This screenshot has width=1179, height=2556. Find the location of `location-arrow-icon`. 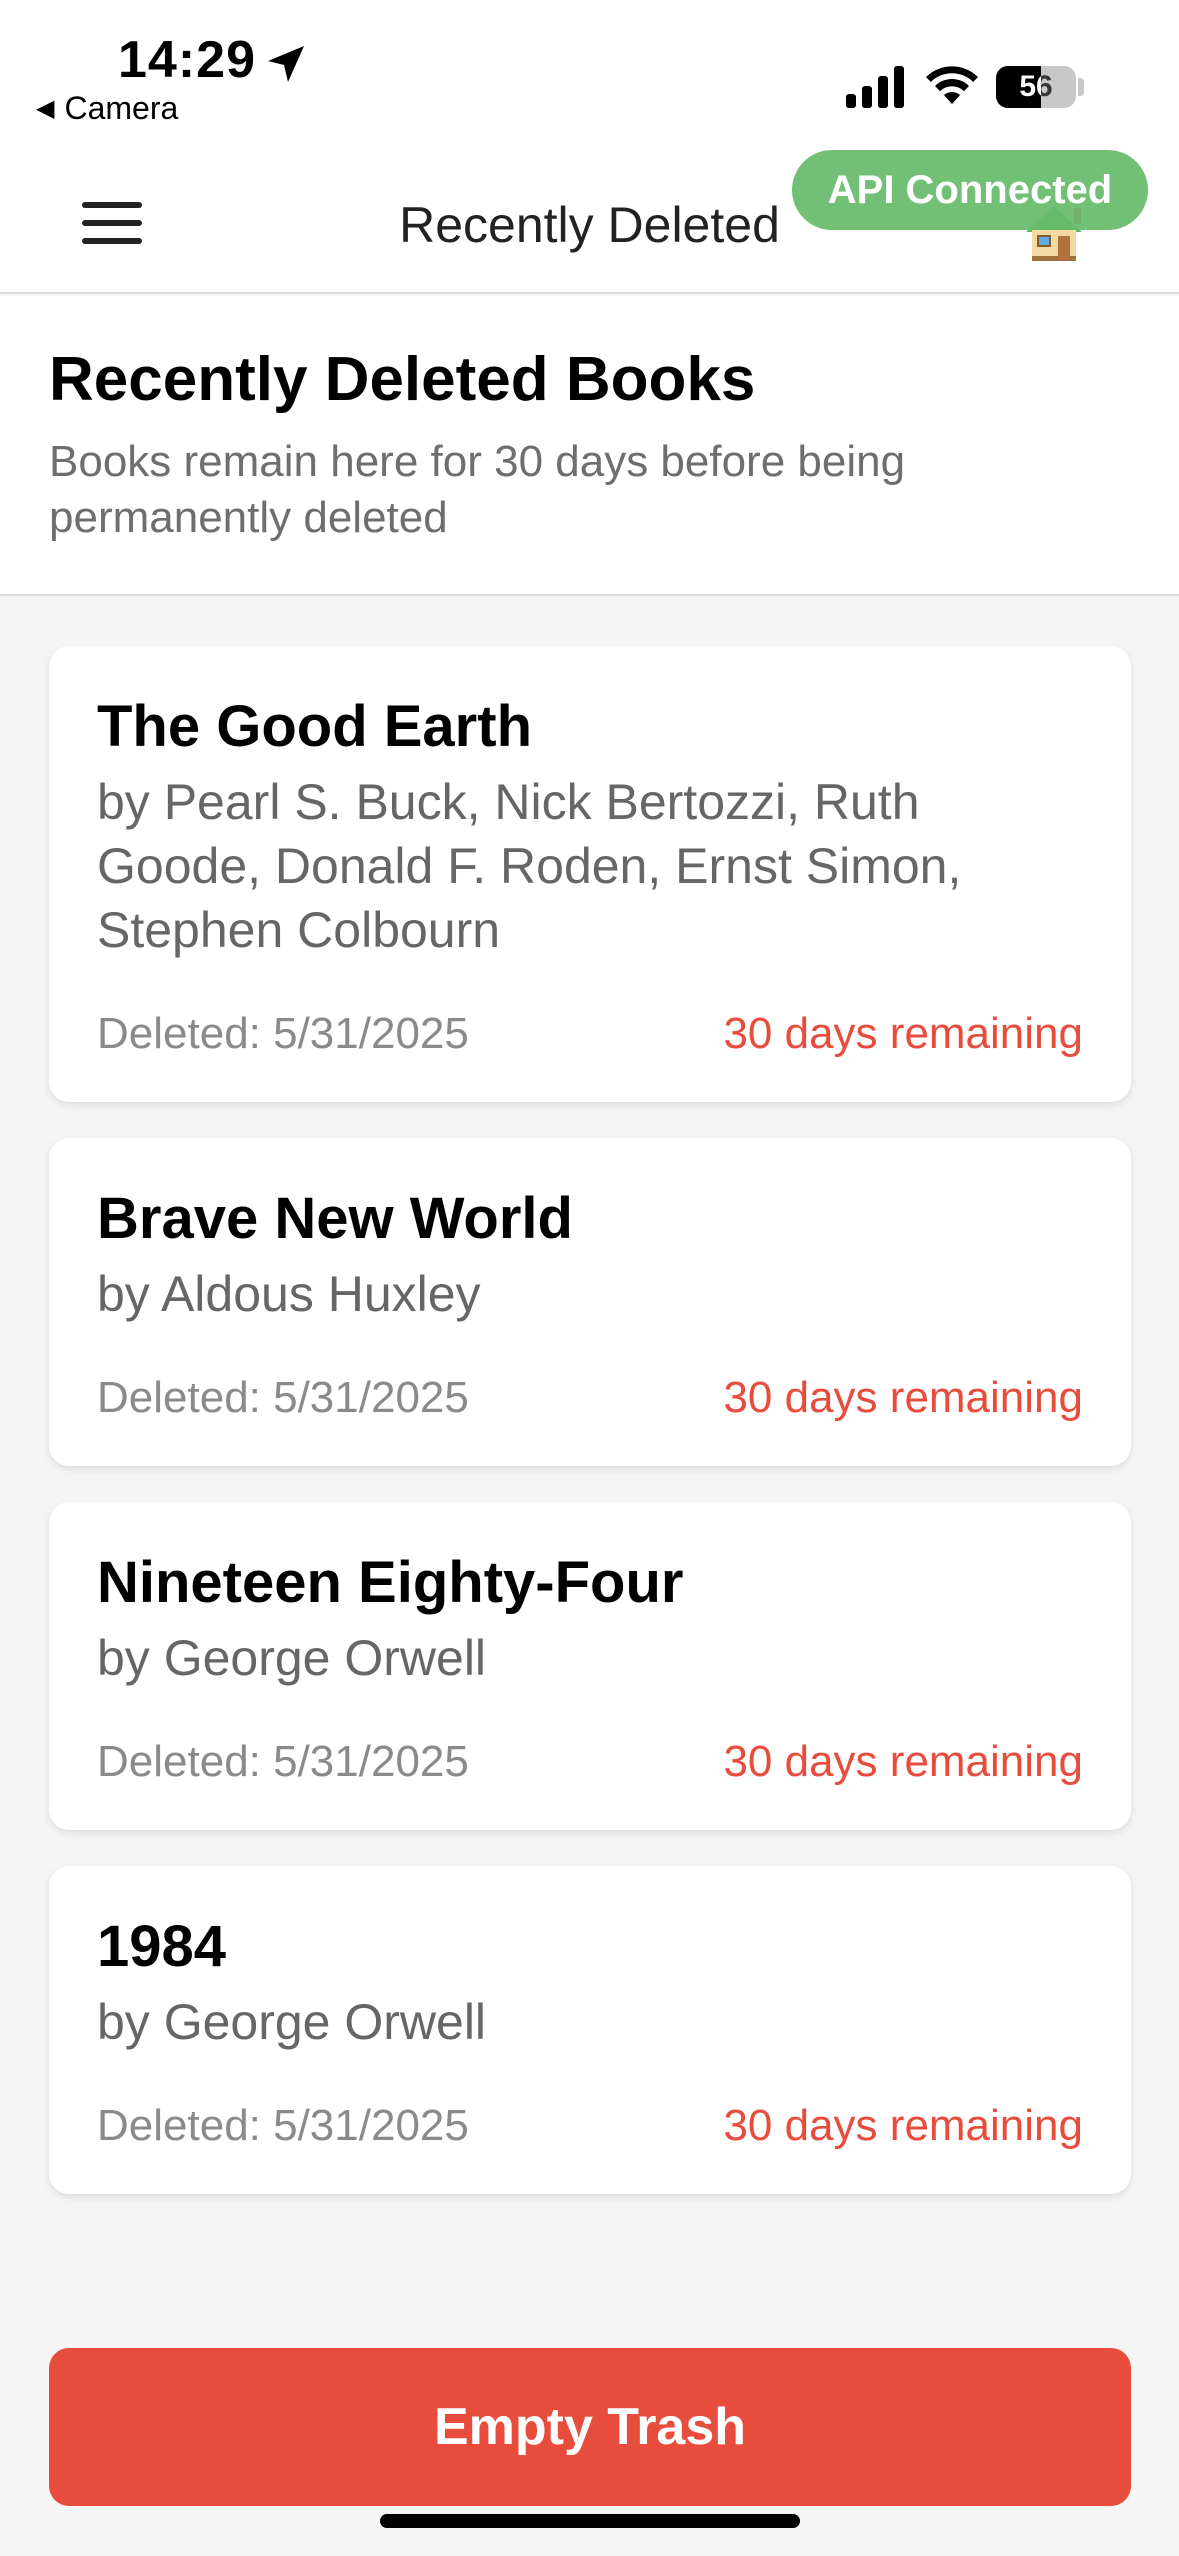

location-arrow-icon is located at coordinates (286, 64).